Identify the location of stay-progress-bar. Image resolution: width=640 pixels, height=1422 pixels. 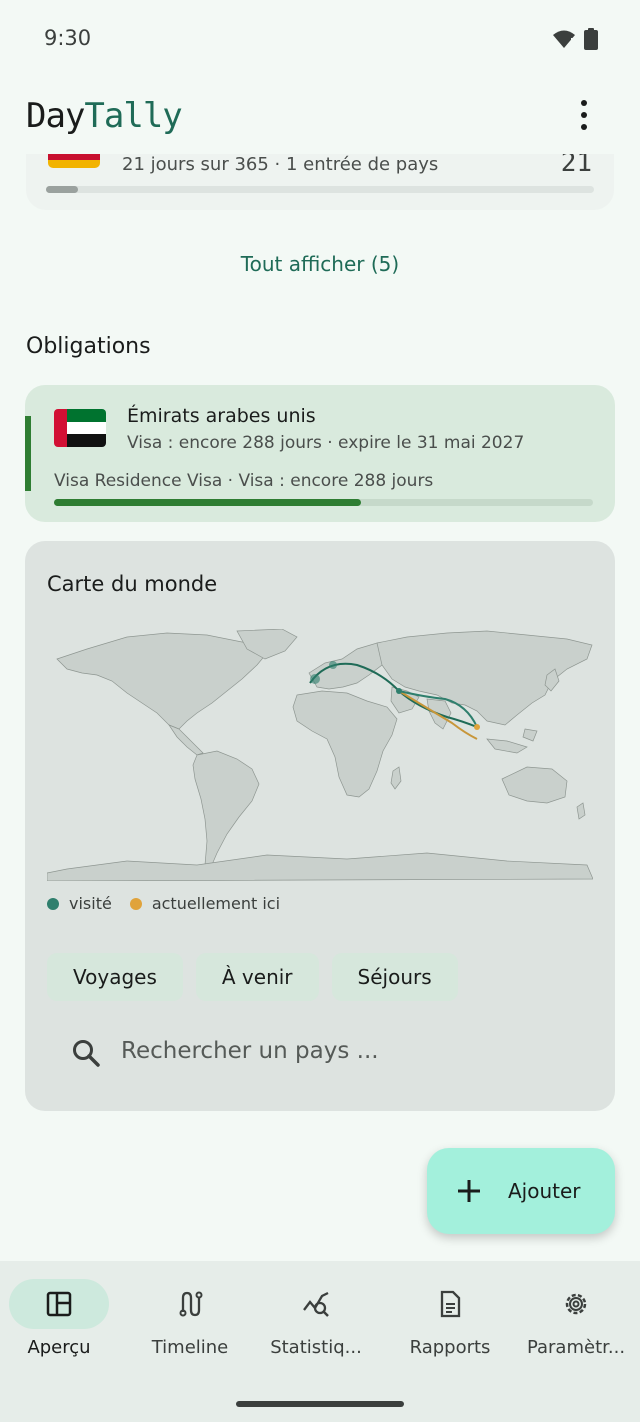
(320, 189).